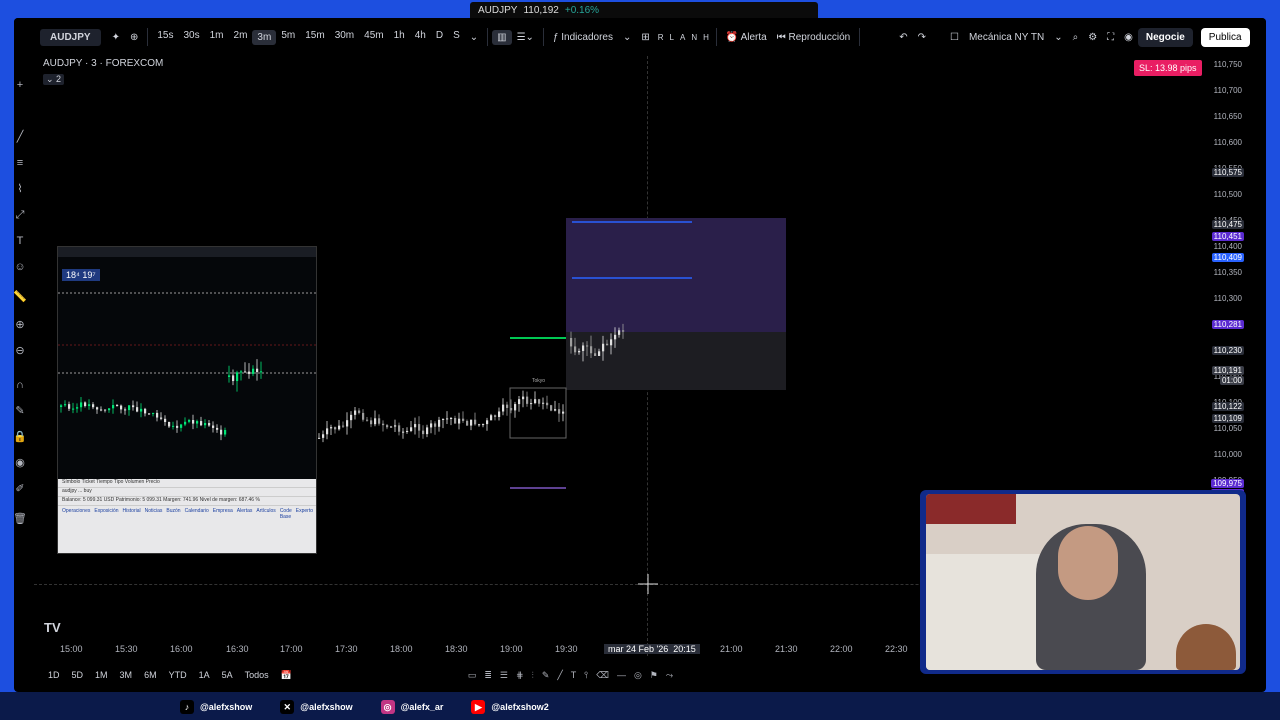 Image resolution: width=1280 pixels, height=720 pixels. Describe the element at coordinates (1227, 172) in the screenshot. I see `price-marker-label: 110,575` at that location.